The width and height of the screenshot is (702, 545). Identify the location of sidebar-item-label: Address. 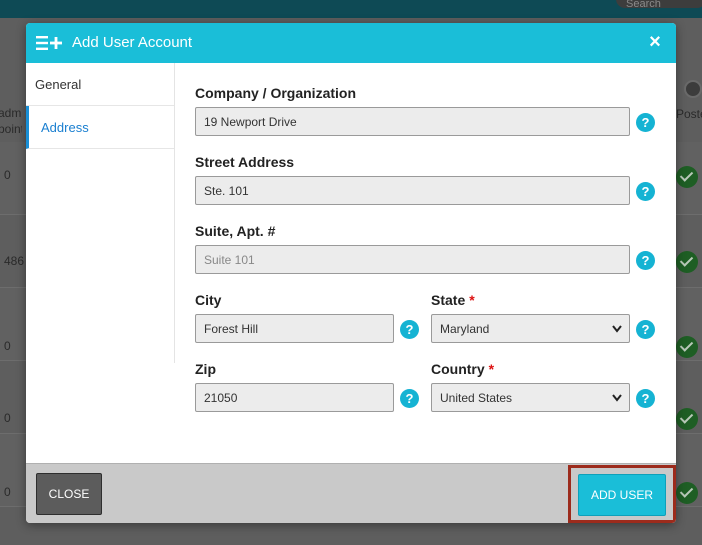
(65, 127).